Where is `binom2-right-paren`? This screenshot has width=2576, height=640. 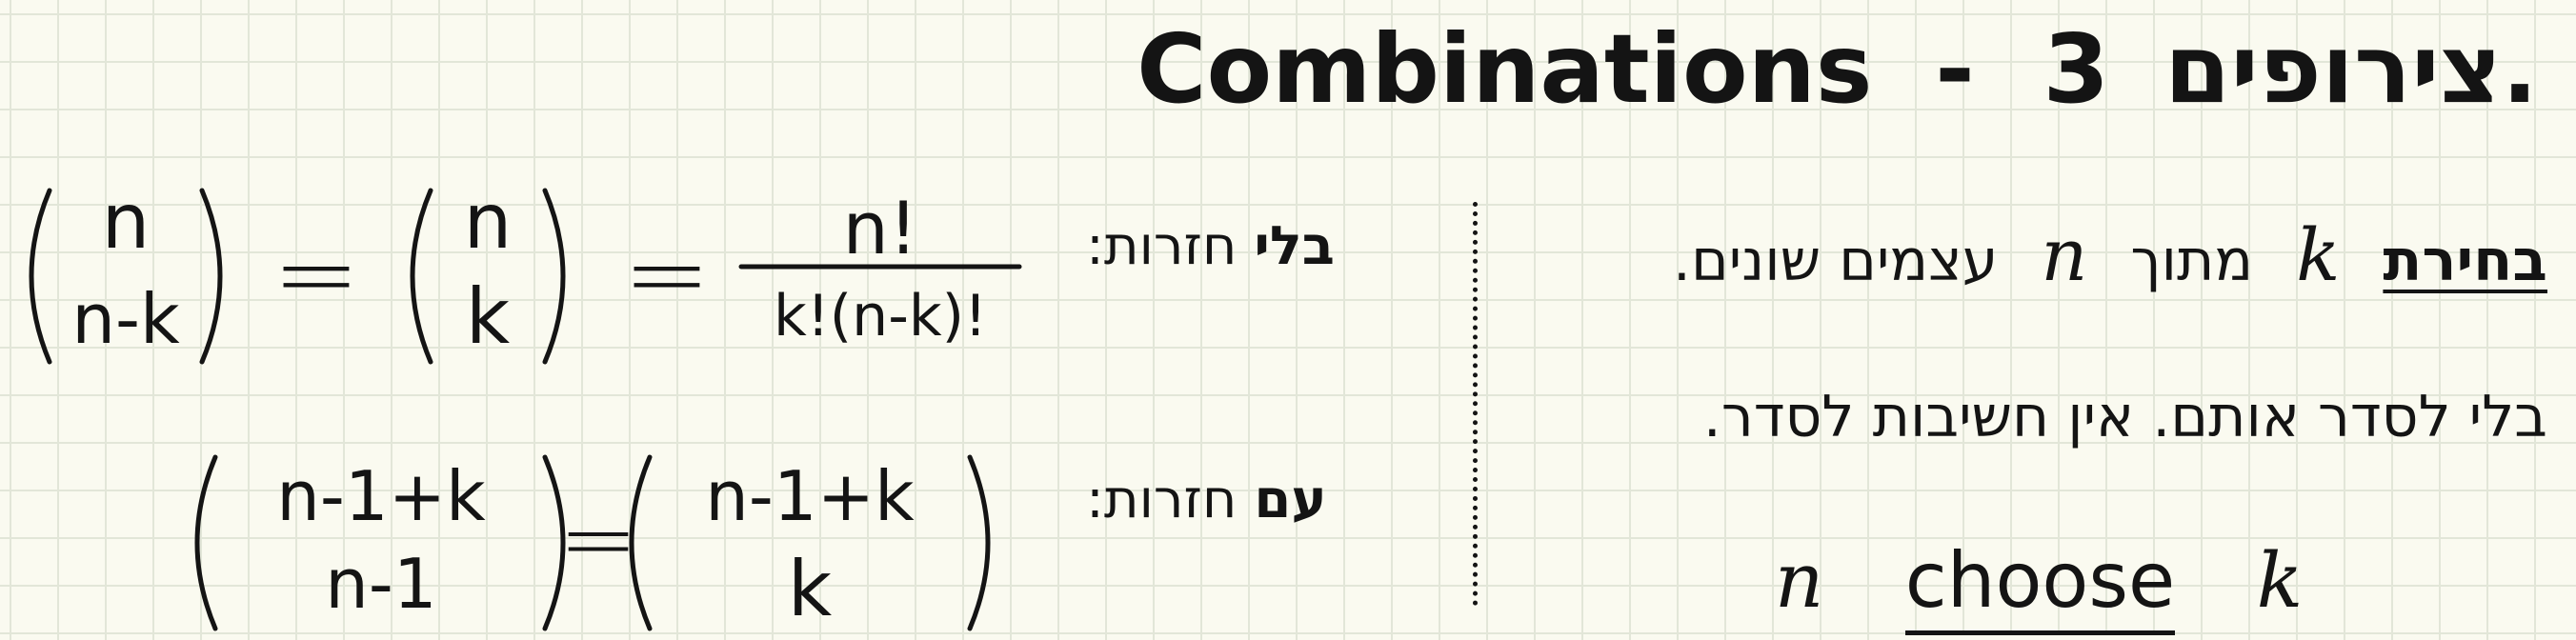 binom2-right-paren is located at coordinates (554, 276).